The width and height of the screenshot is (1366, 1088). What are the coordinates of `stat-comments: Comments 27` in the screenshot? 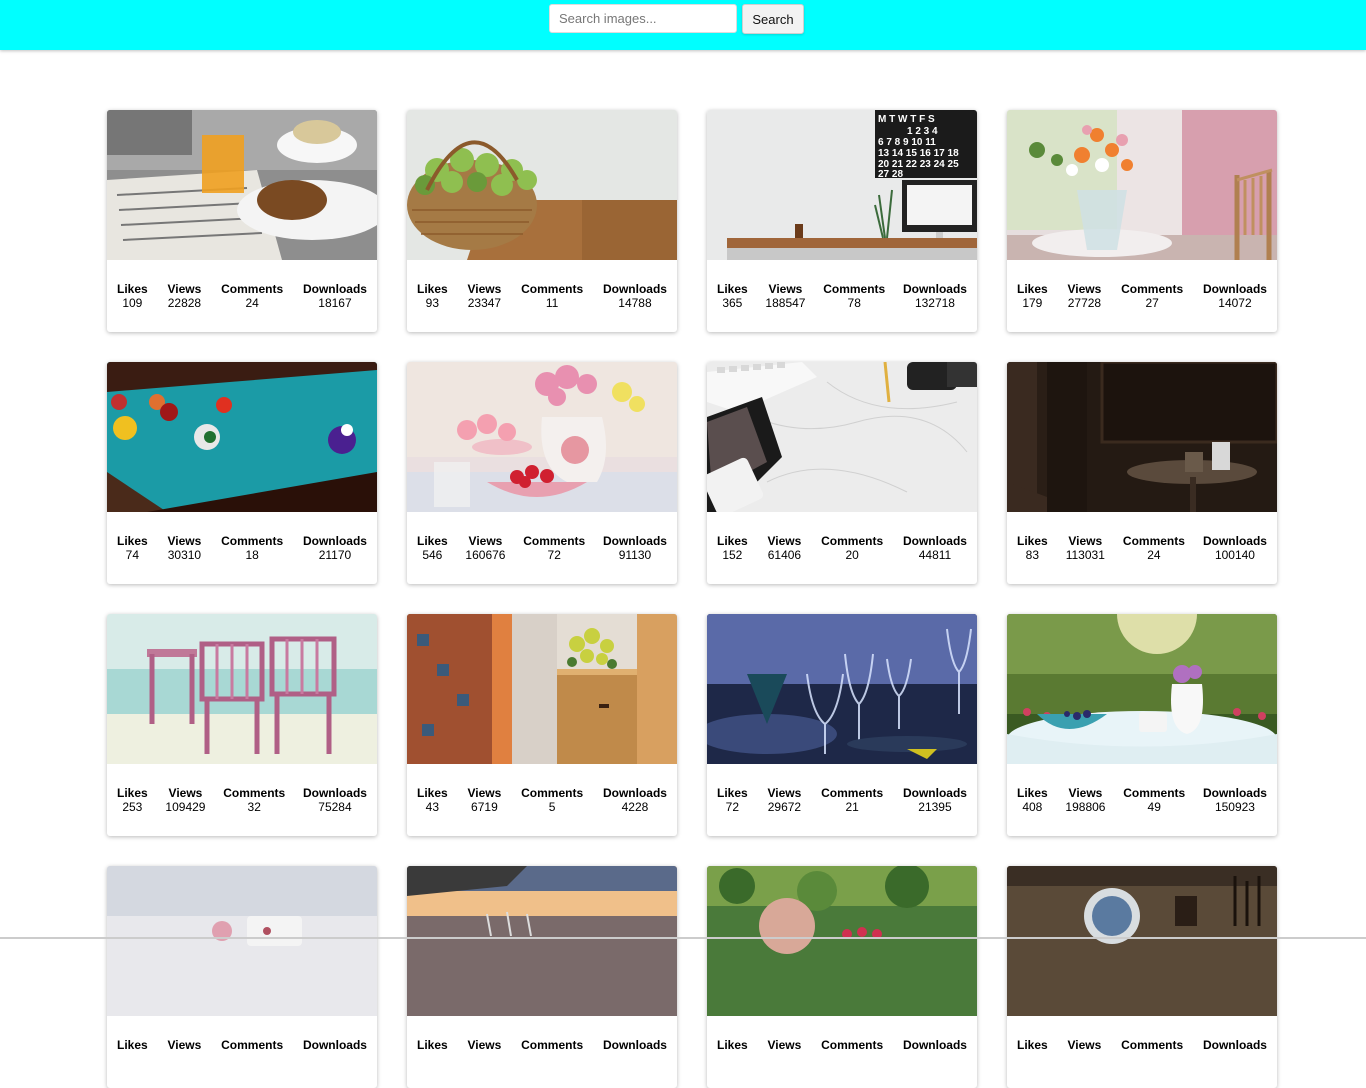 It's located at (1152, 296).